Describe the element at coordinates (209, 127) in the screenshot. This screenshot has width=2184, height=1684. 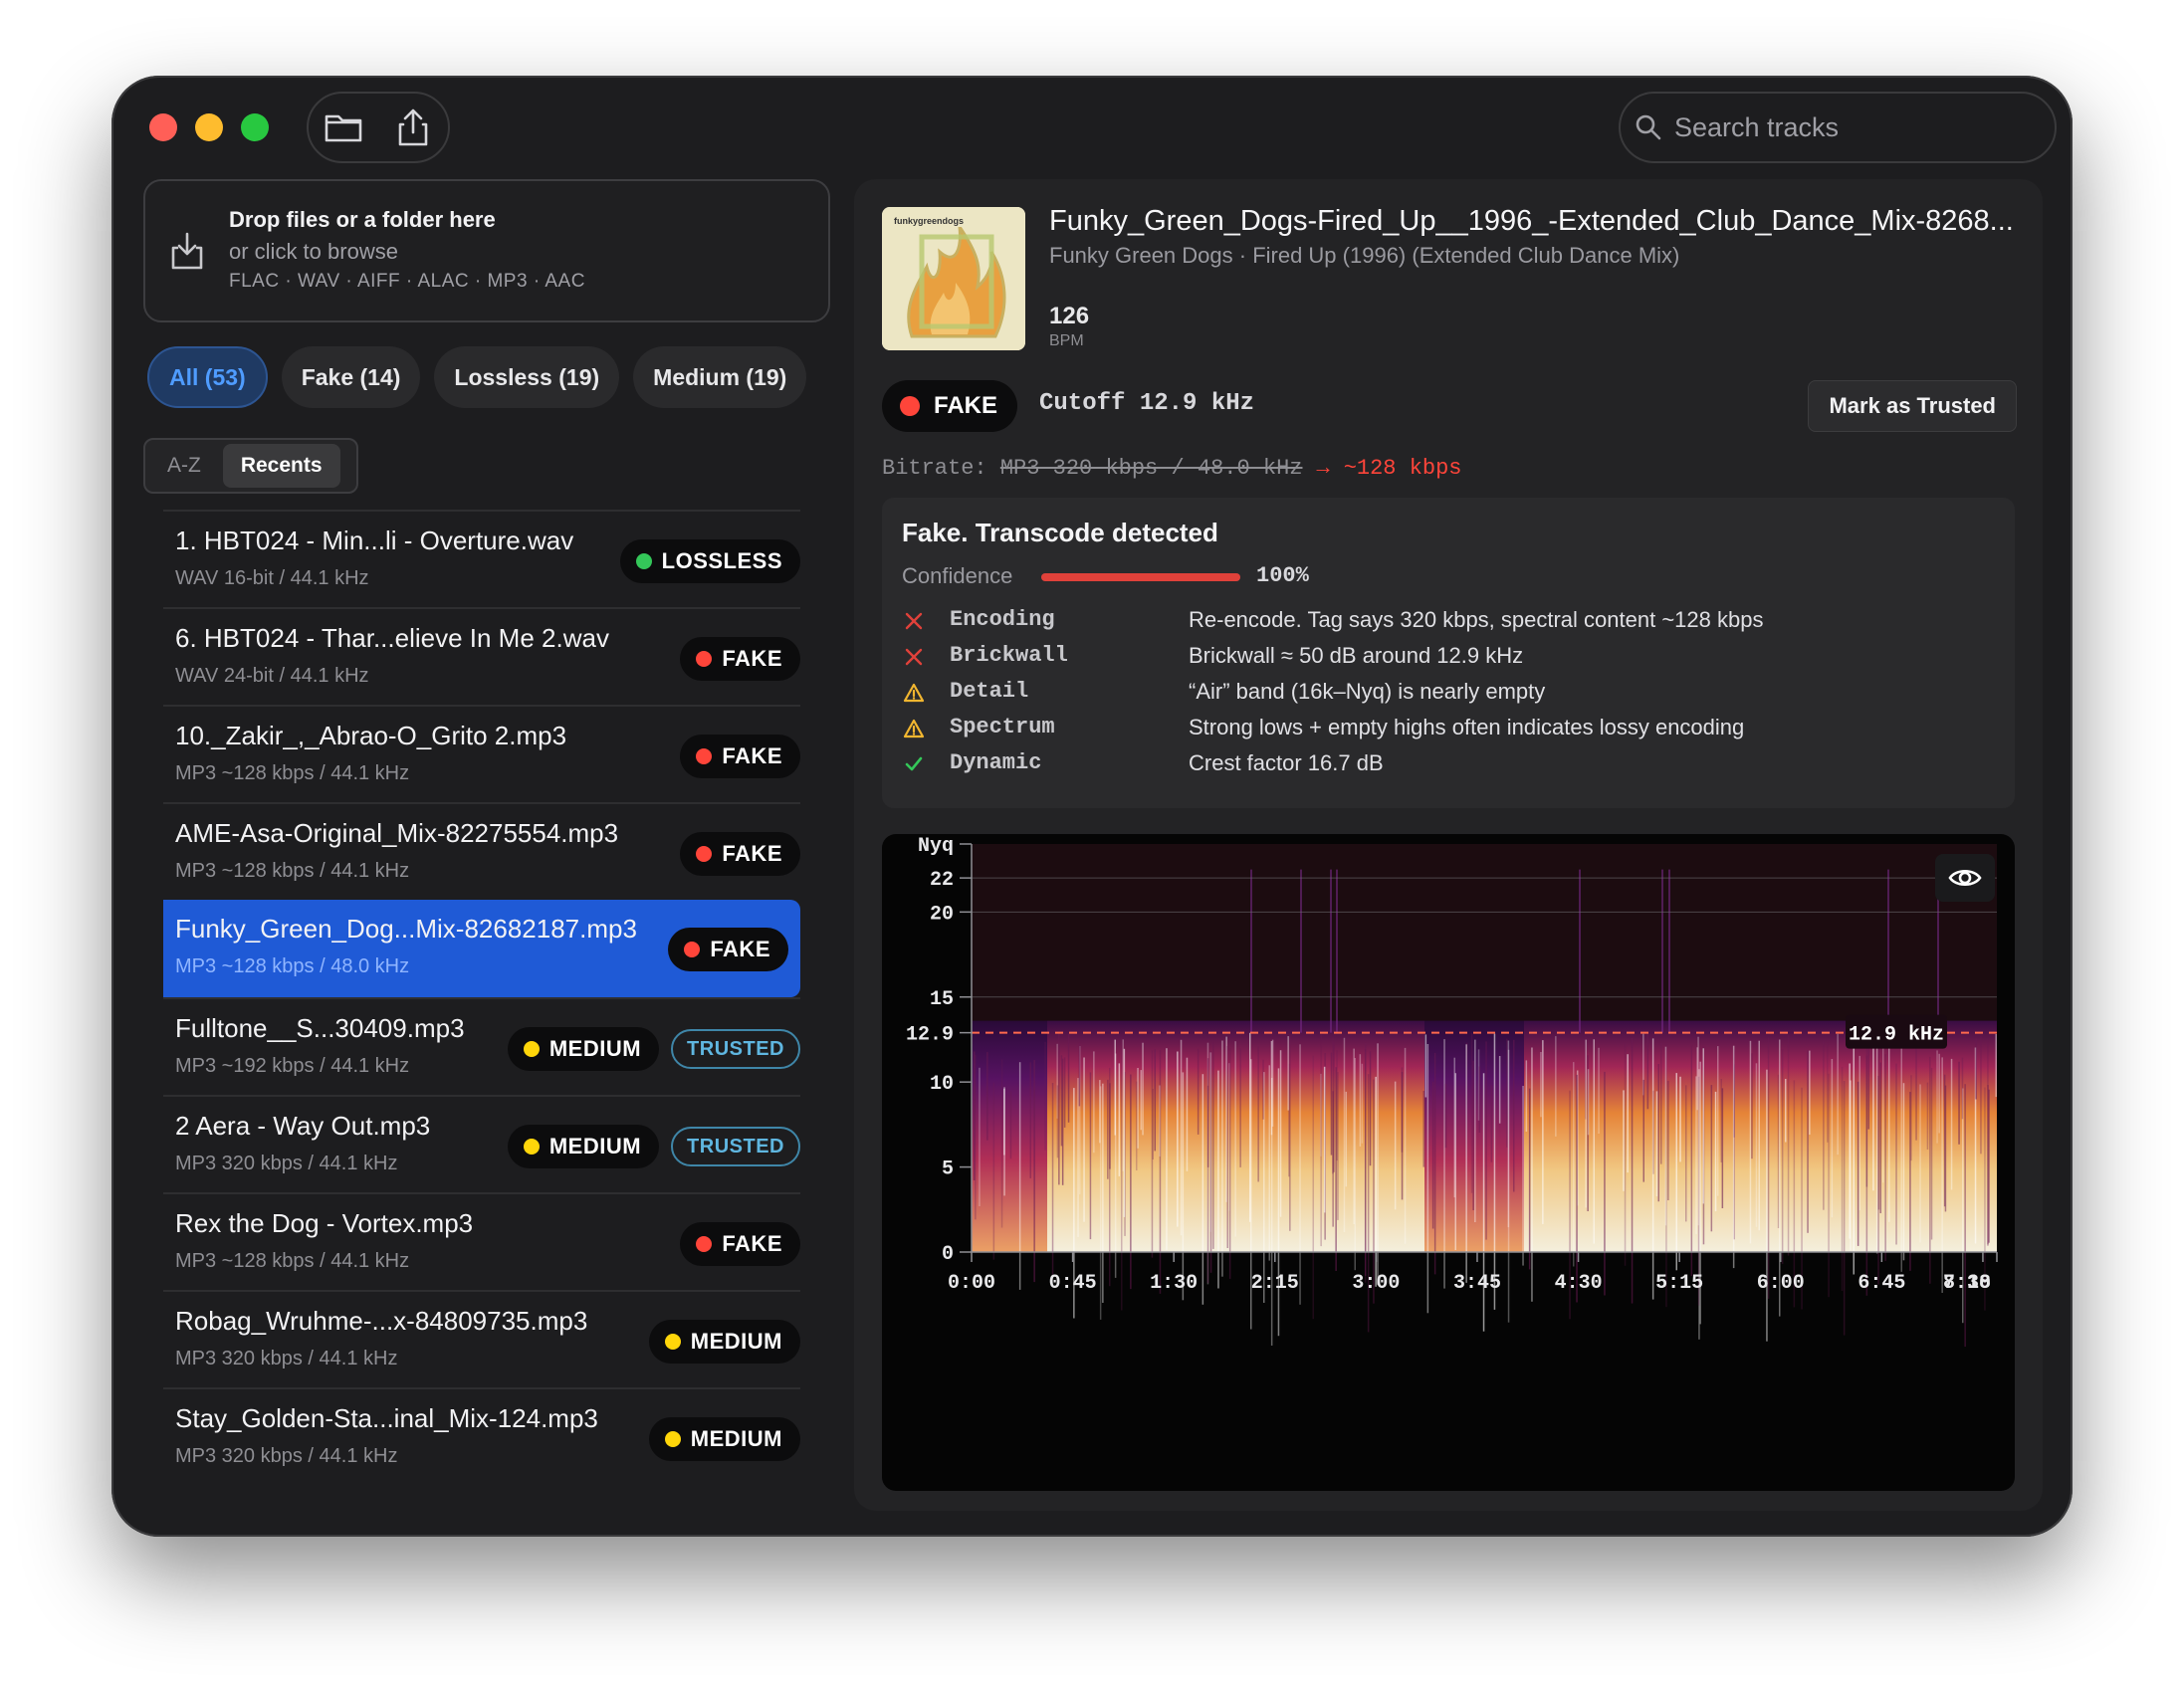
I see `minimize-window-button` at that location.